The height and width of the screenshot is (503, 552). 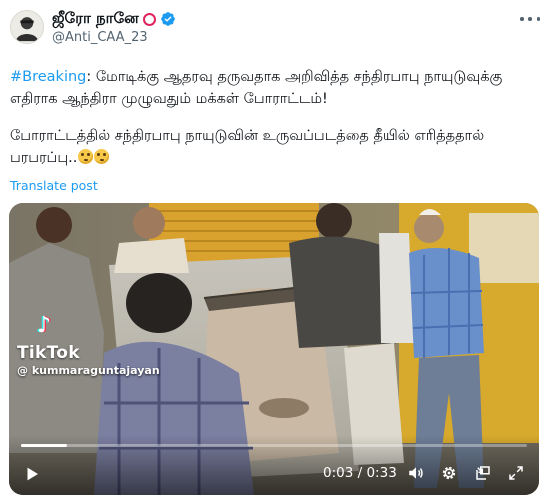 I want to click on settings-gear-icon, so click(x=449, y=473).